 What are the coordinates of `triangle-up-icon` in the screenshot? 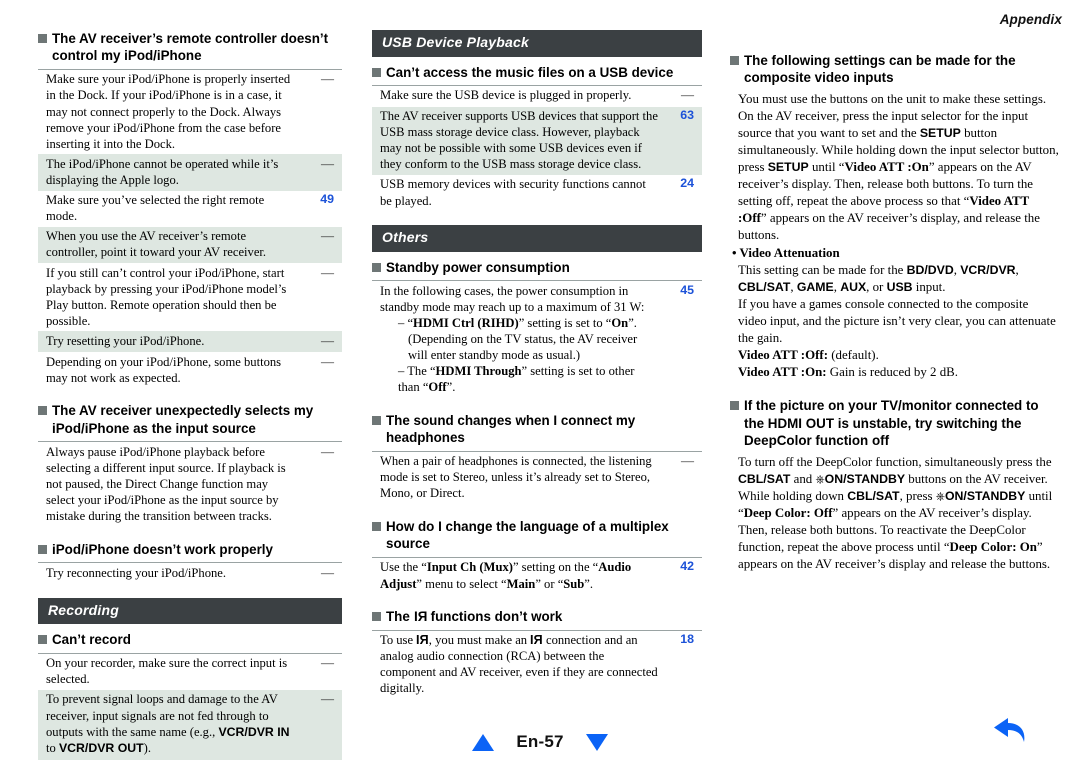 It's located at (483, 742).